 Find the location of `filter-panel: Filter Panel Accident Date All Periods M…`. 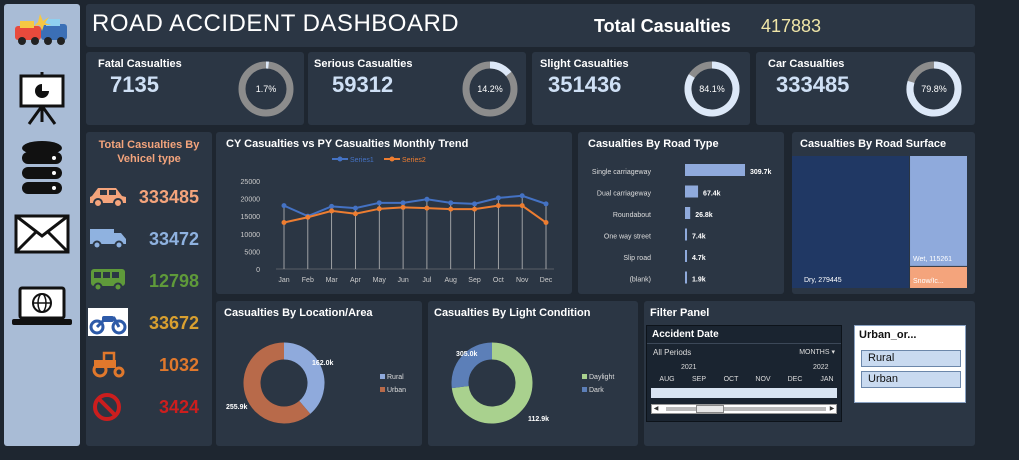

filter-panel: Filter Panel Accident Date All Periods M… is located at coordinates (809, 373).